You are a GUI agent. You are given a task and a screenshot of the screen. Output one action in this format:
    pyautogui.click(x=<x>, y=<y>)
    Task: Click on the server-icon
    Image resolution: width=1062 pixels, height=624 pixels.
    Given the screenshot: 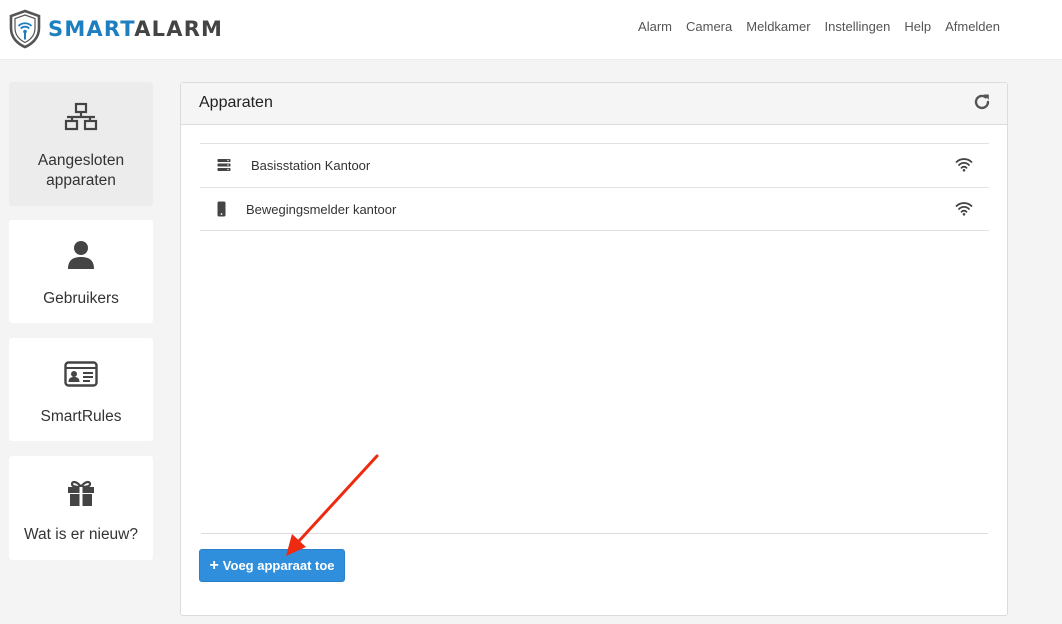 What is the action you would take?
    pyautogui.click(x=224, y=167)
    